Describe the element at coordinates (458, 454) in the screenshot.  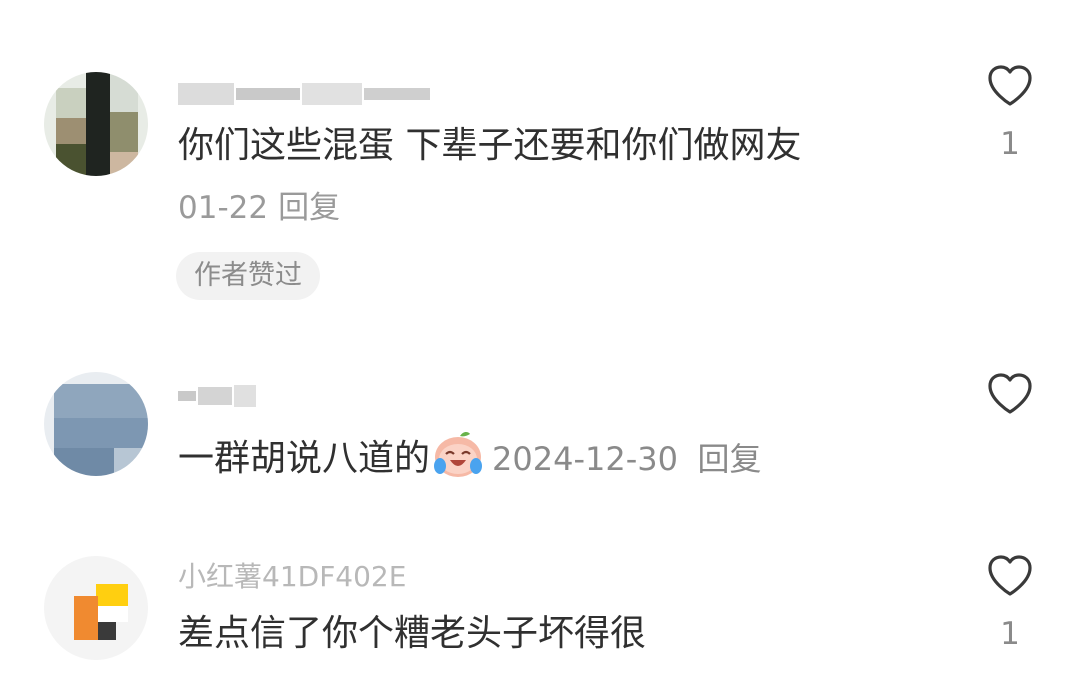
I see `laughing-crying-emoji-icon` at that location.